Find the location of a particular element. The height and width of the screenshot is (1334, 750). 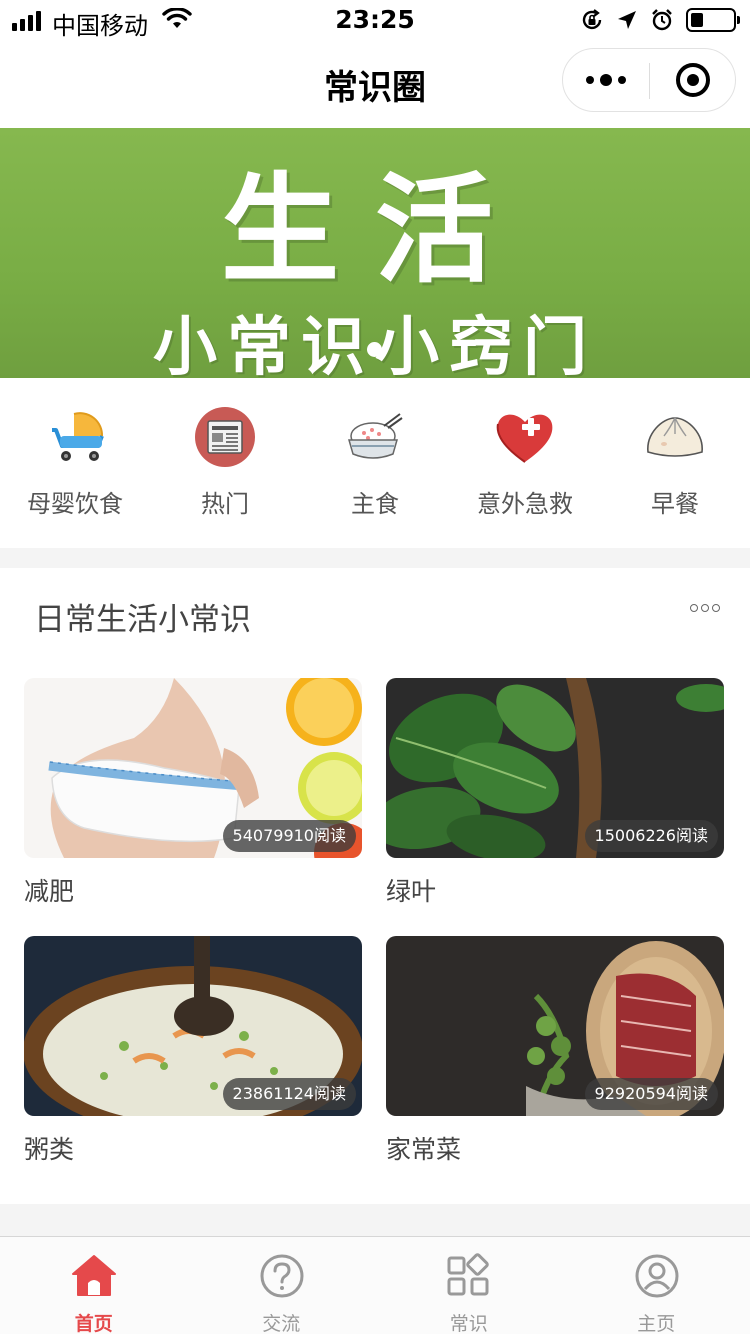

more-button is located at coordinates (606, 80).